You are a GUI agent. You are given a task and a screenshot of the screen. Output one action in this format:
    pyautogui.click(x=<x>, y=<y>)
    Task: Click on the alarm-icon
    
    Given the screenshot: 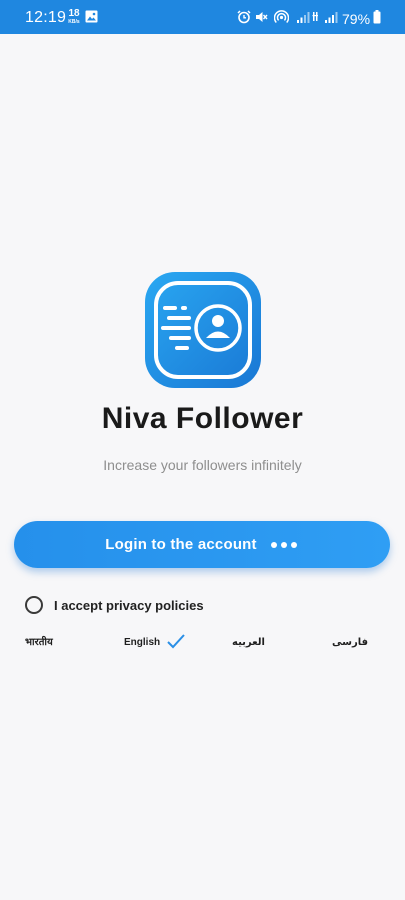 What is the action you would take?
    pyautogui.click(x=244, y=19)
    